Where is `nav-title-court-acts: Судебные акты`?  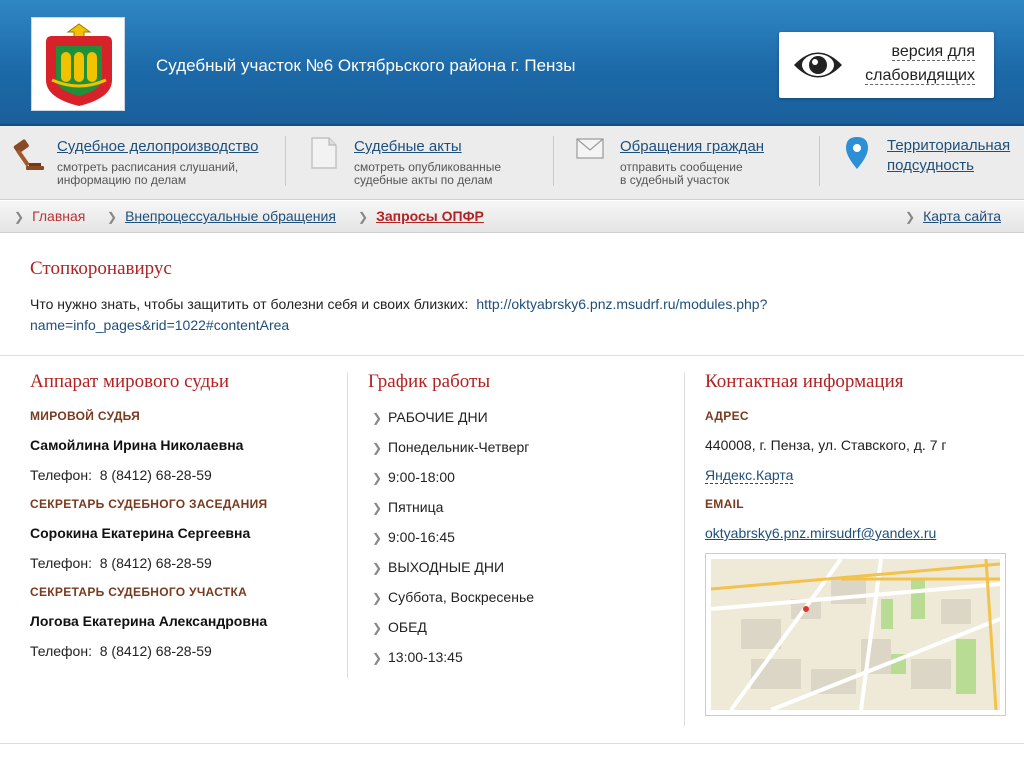 nav-title-court-acts: Судебные акты is located at coordinates (408, 146).